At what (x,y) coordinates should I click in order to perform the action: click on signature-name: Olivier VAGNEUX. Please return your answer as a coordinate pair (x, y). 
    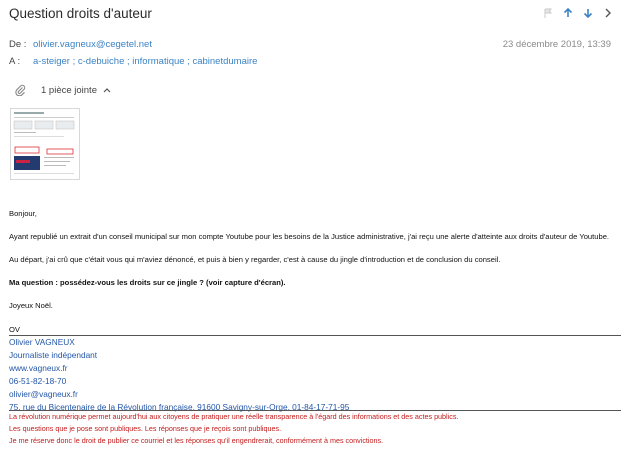
    Looking at the image, I should click on (42, 342).